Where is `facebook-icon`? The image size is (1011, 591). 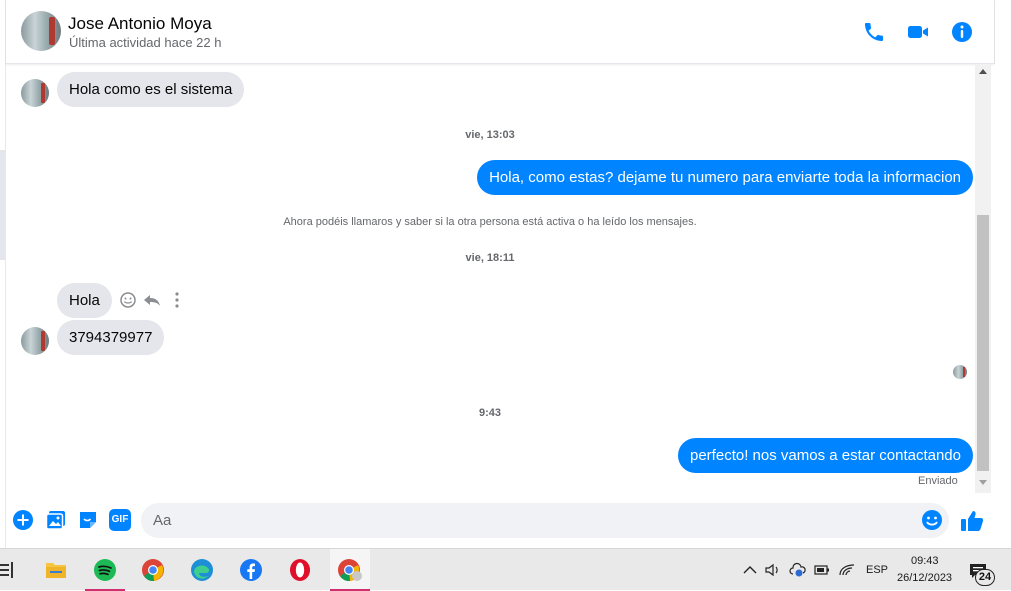 facebook-icon is located at coordinates (251, 570).